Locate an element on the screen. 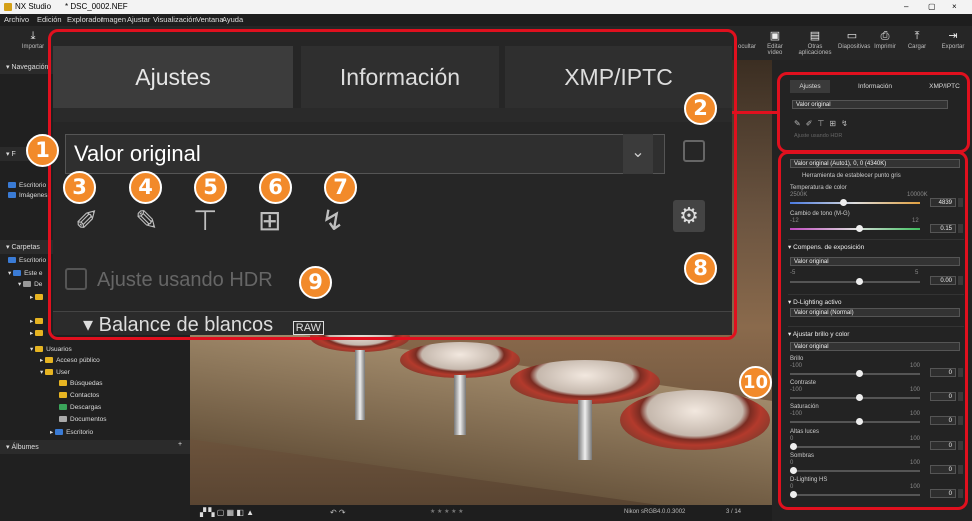 Image resolution: width=972 pixels, height=521 pixels. rotate-icons: ↶ ↷ is located at coordinates (338, 512).